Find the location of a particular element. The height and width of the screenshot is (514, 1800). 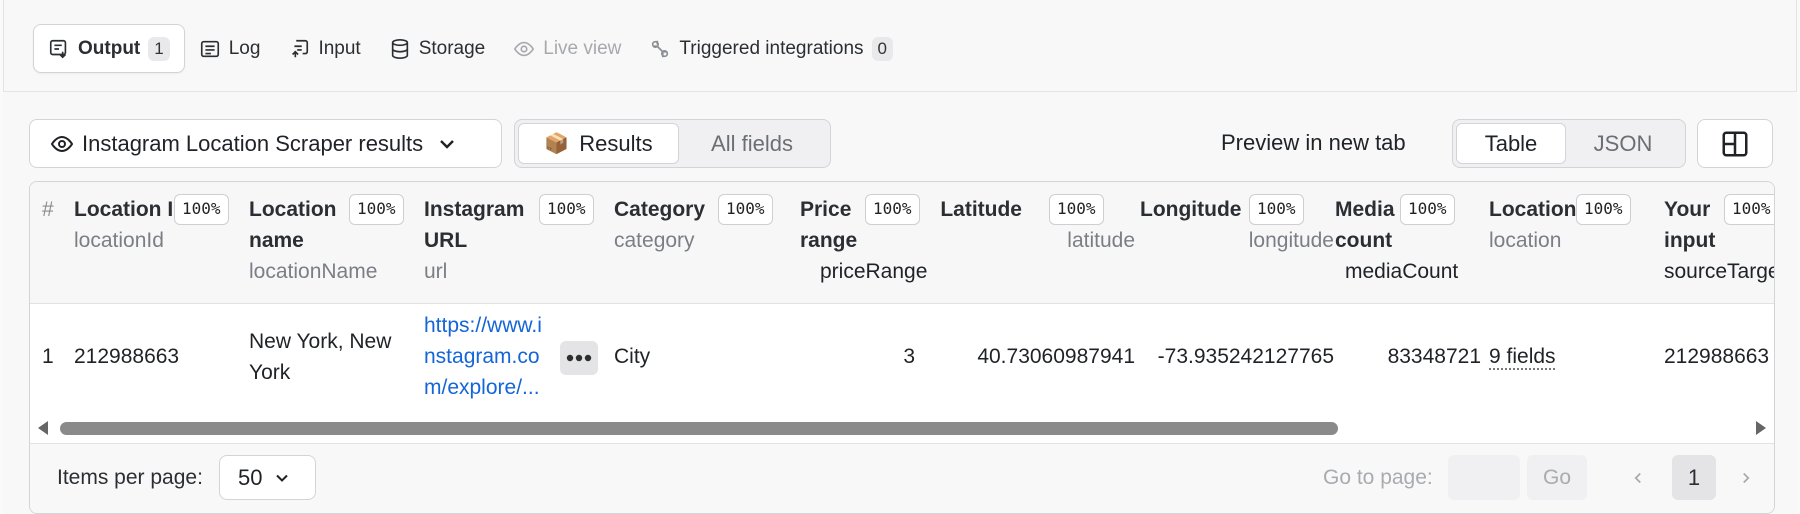

column-key: priceRange is located at coordinates (874, 271).